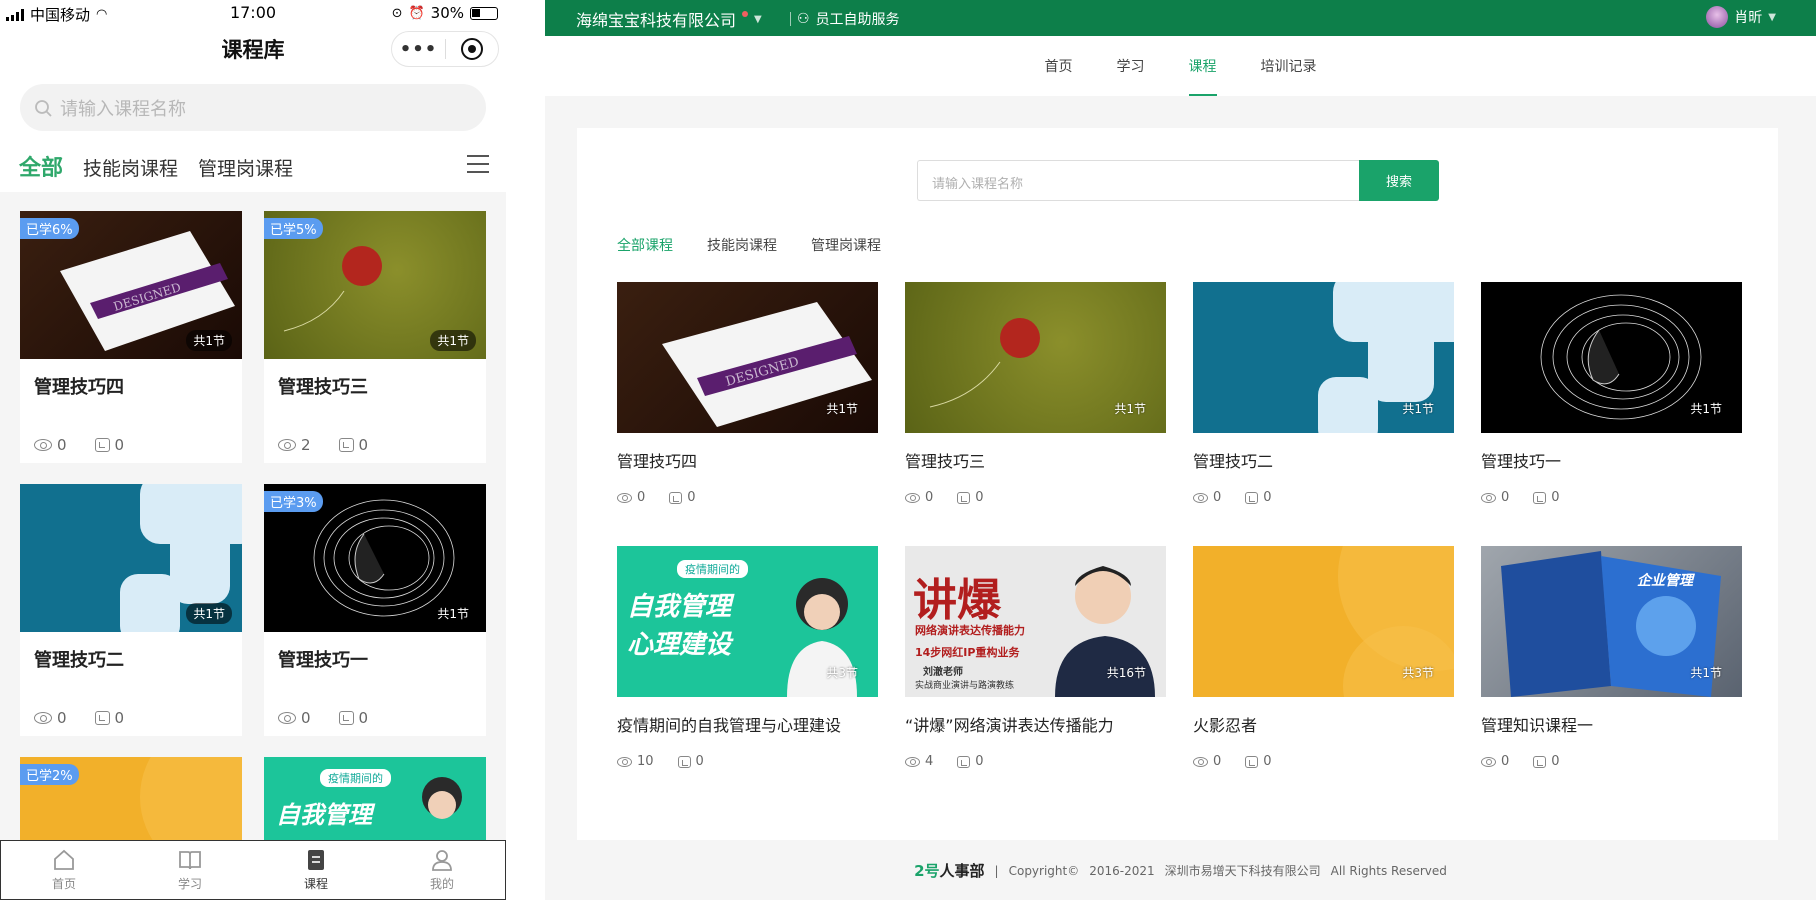  What do you see at coordinates (64, 859) in the screenshot?
I see `home-icon` at bounding box center [64, 859].